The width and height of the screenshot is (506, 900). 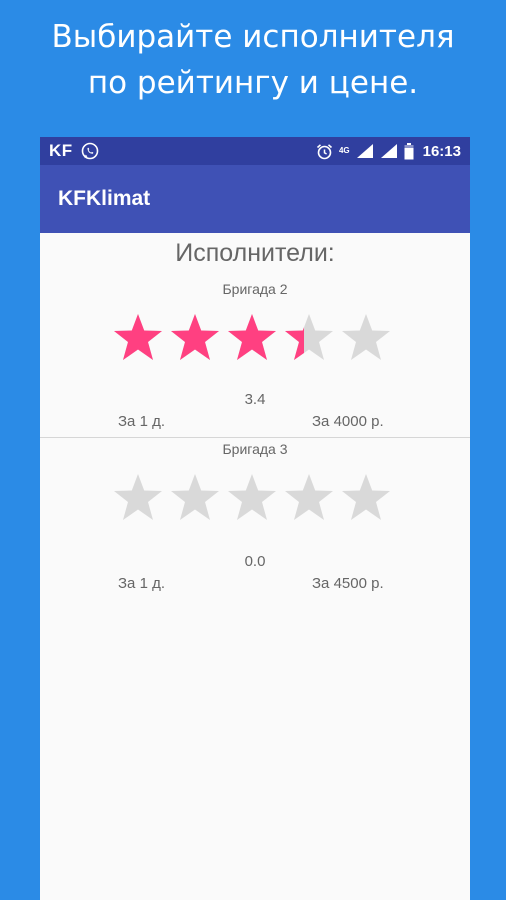 What do you see at coordinates (89, 151) in the screenshot?
I see `whatsapp-icon` at bounding box center [89, 151].